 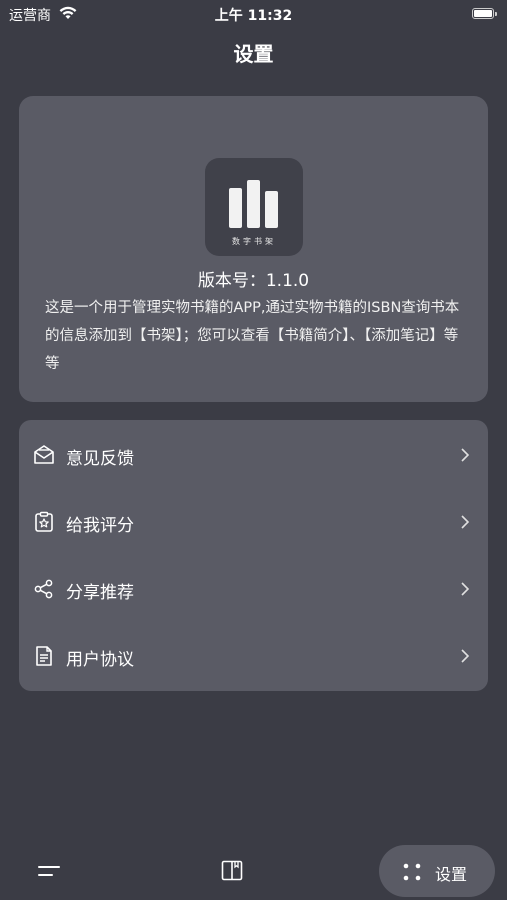 What do you see at coordinates (253, 589) in the screenshot?
I see `menu-item-share: 分享推荐` at bounding box center [253, 589].